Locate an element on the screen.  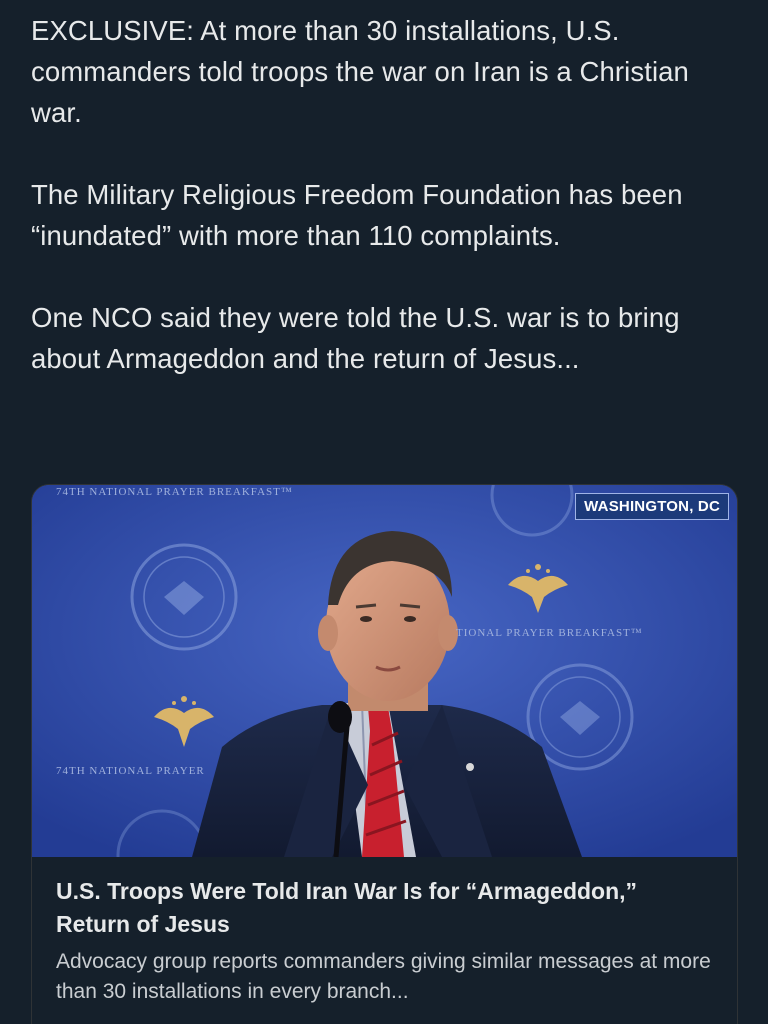
event-banner-top: 74TH NATIONAL PRAYER BREAKFAST™ is located at coordinates (174, 492).